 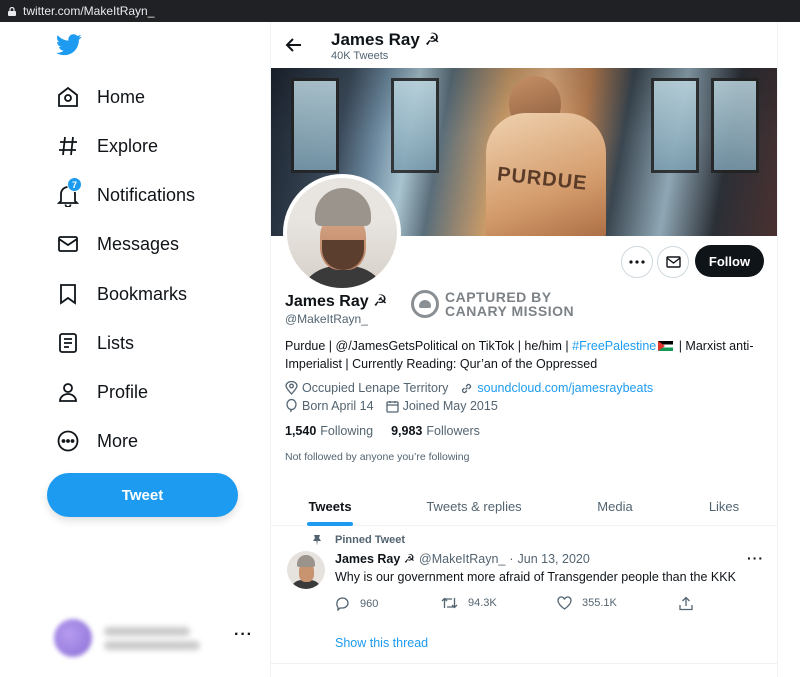 I want to click on hashtag-icon, so click(x=68, y=146).